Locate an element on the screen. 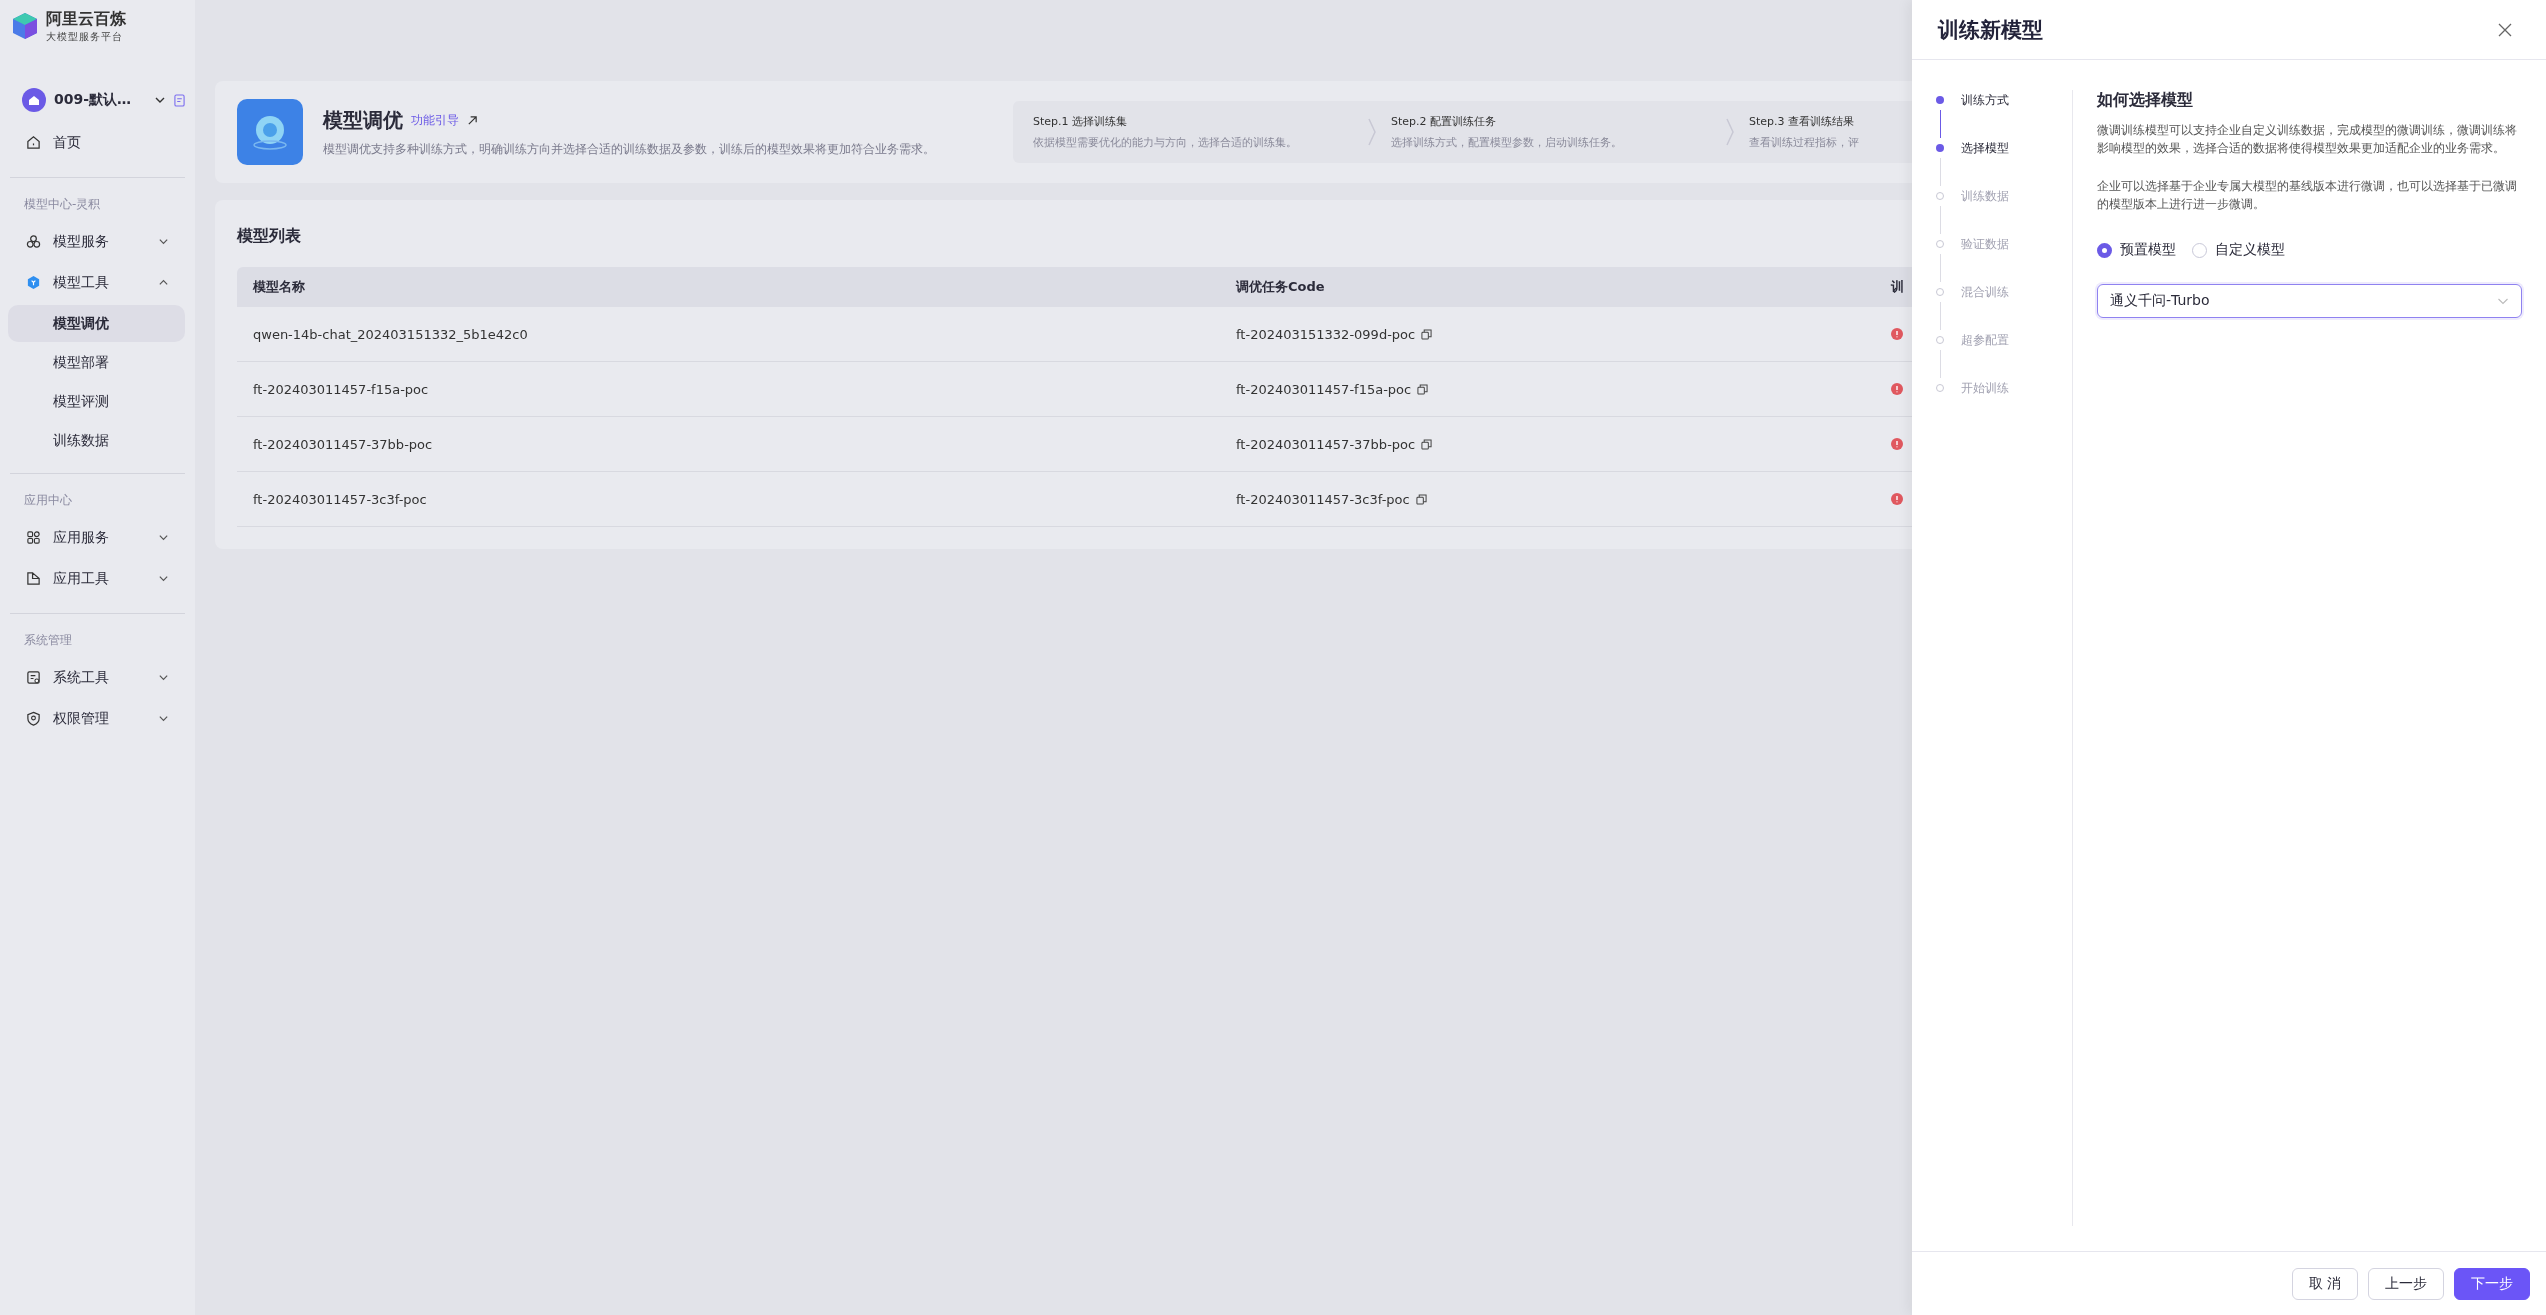  wizard-step: 训练数据 is located at coordinates (2004, 196).